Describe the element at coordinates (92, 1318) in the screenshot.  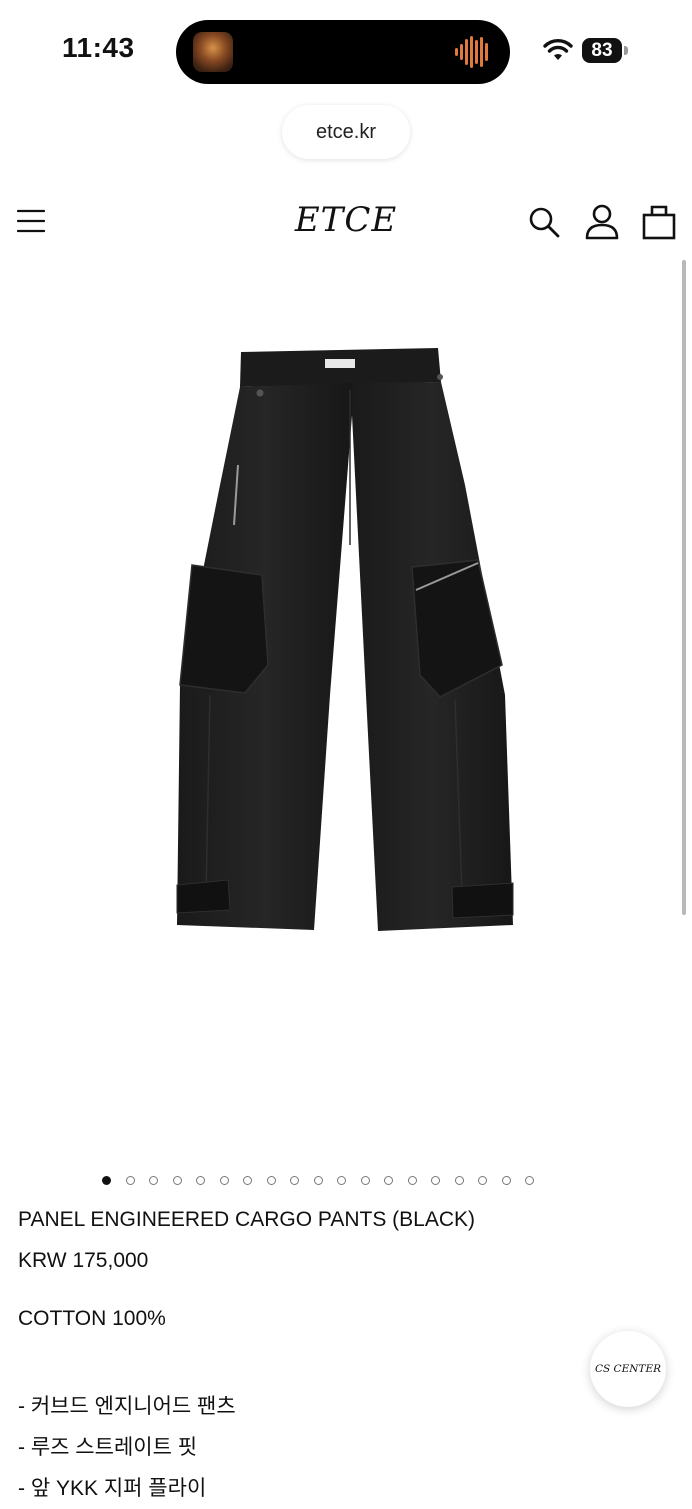
I see `product-material: COTTON 100%` at that location.